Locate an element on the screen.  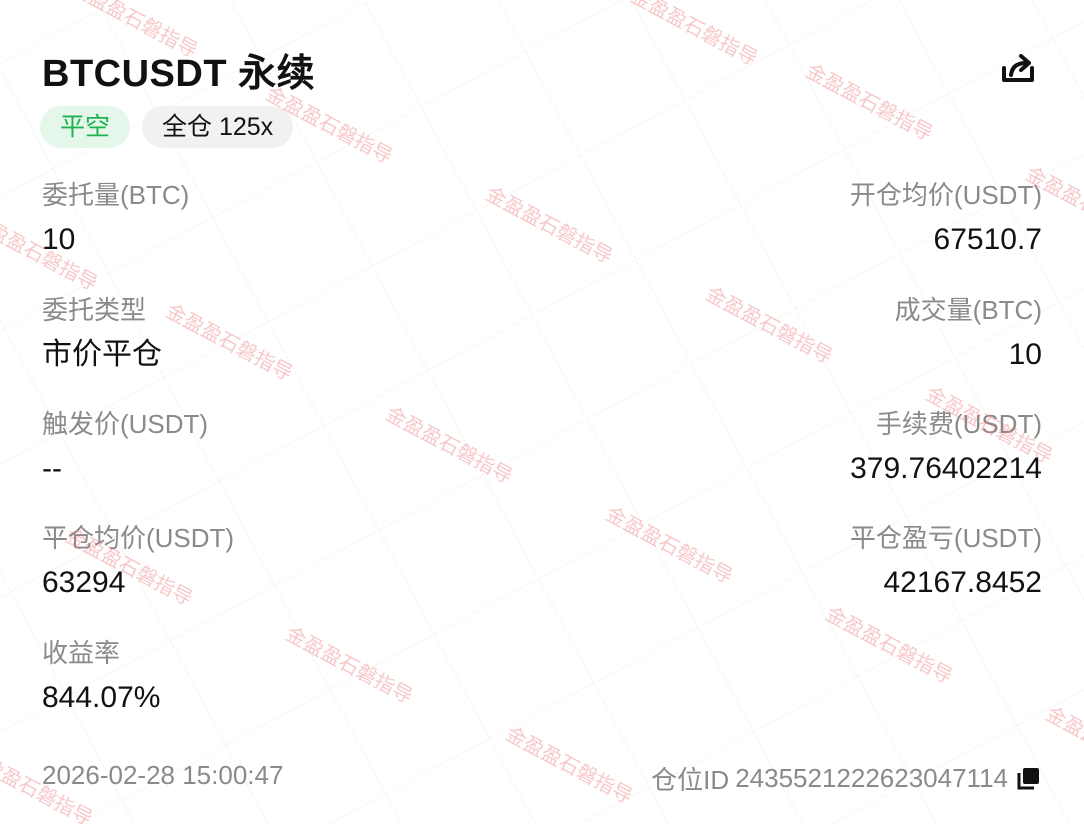
order-type-value: 市价平仓 is located at coordinates (102, 354).